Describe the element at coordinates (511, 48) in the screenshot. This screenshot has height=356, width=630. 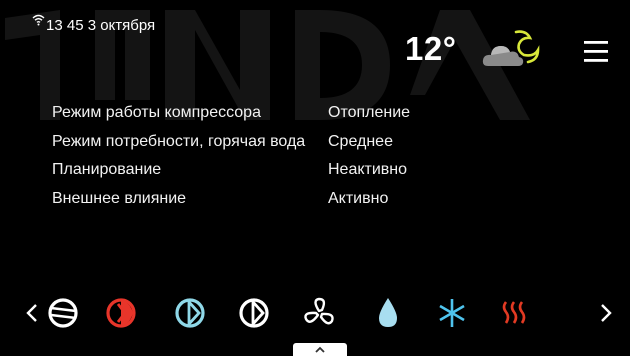
I see `partly-cloudy-night-icon` at that location.